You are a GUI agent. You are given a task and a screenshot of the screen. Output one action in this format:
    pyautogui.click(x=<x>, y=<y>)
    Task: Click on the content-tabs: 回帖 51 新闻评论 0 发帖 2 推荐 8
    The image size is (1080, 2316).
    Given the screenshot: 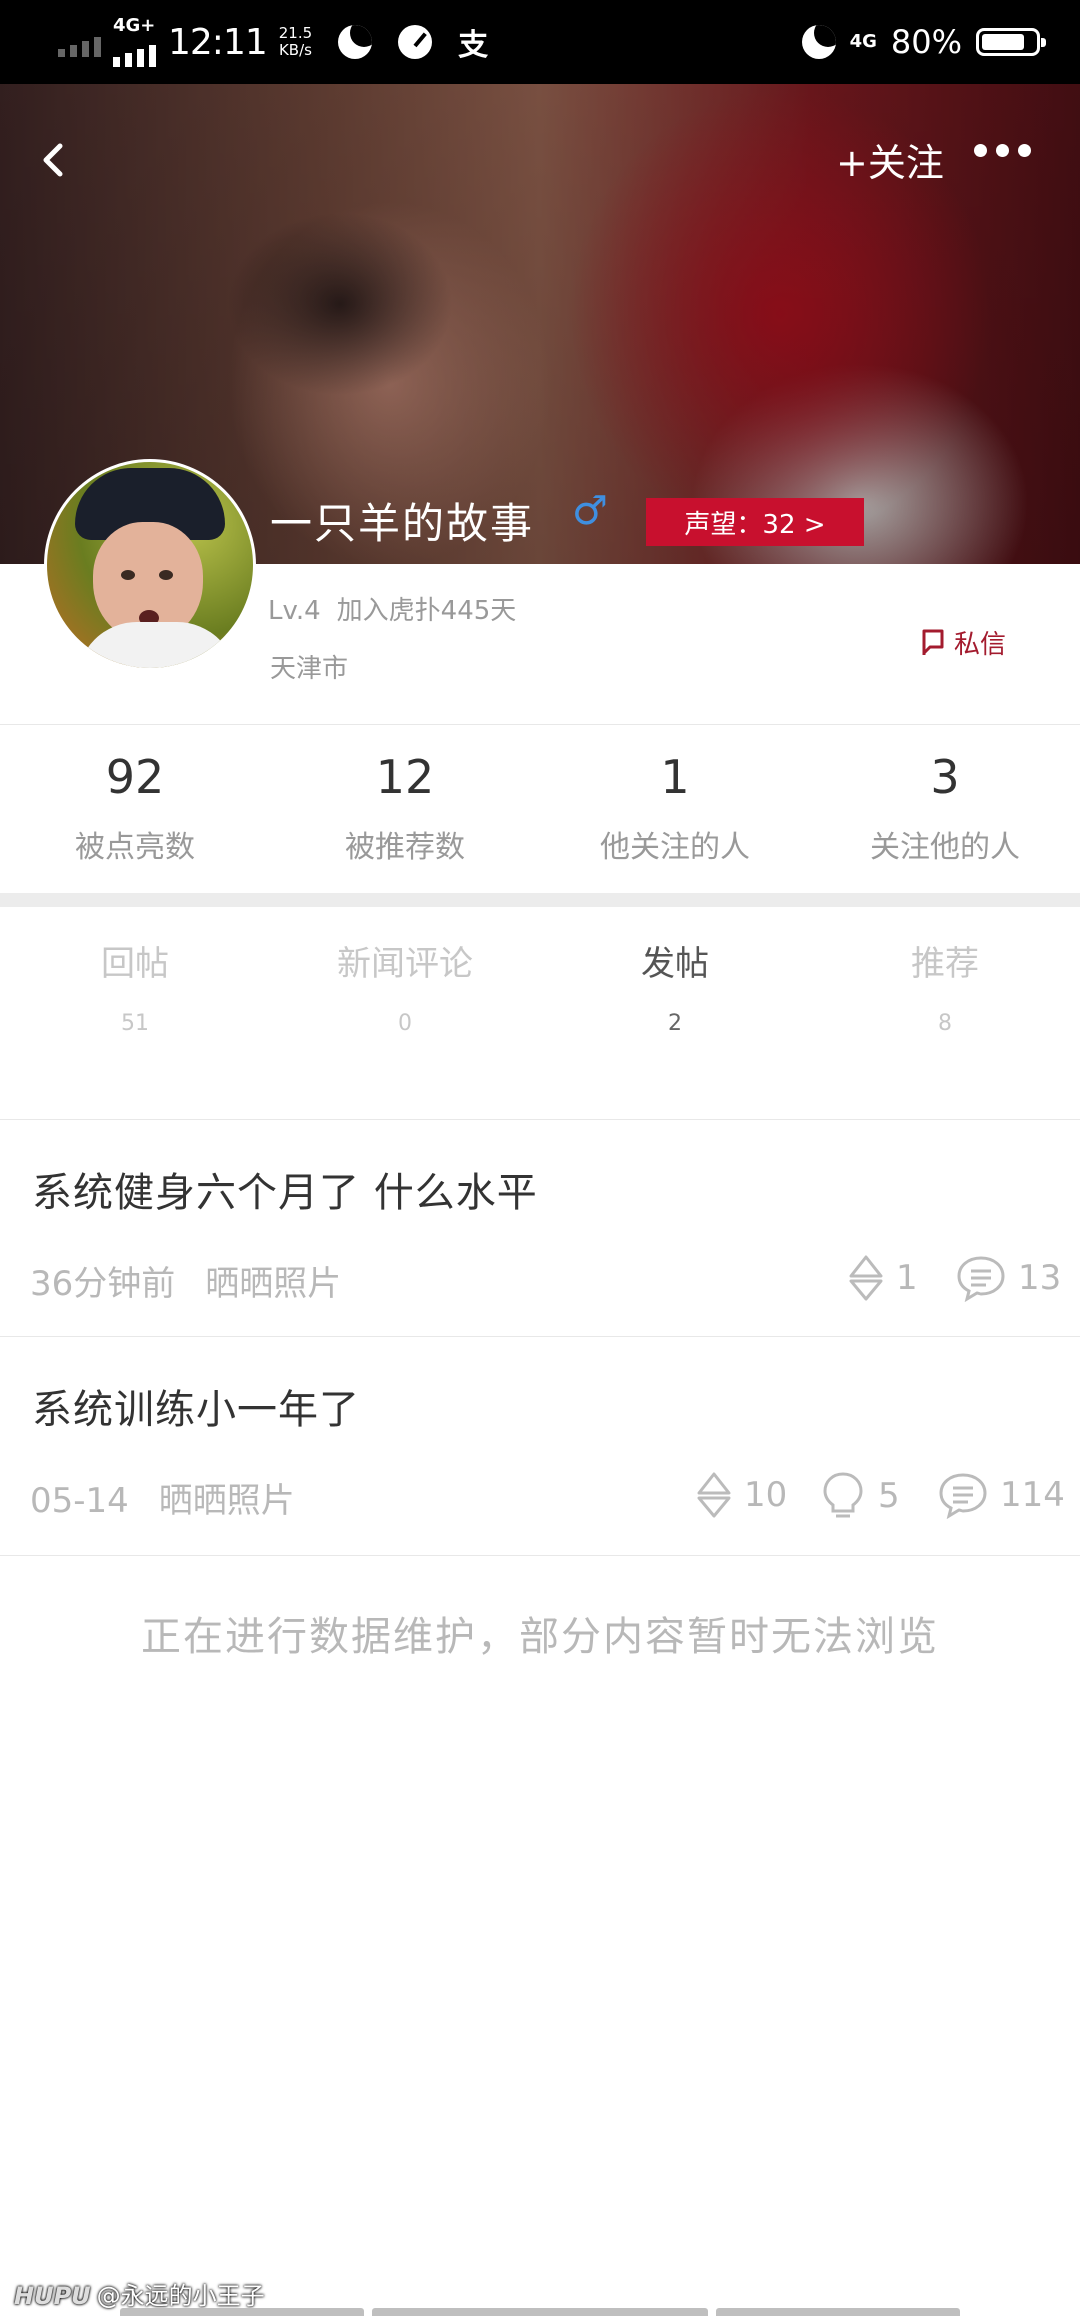 What is the action you would take?
    pyautogui.click(x=540, y=986)
    